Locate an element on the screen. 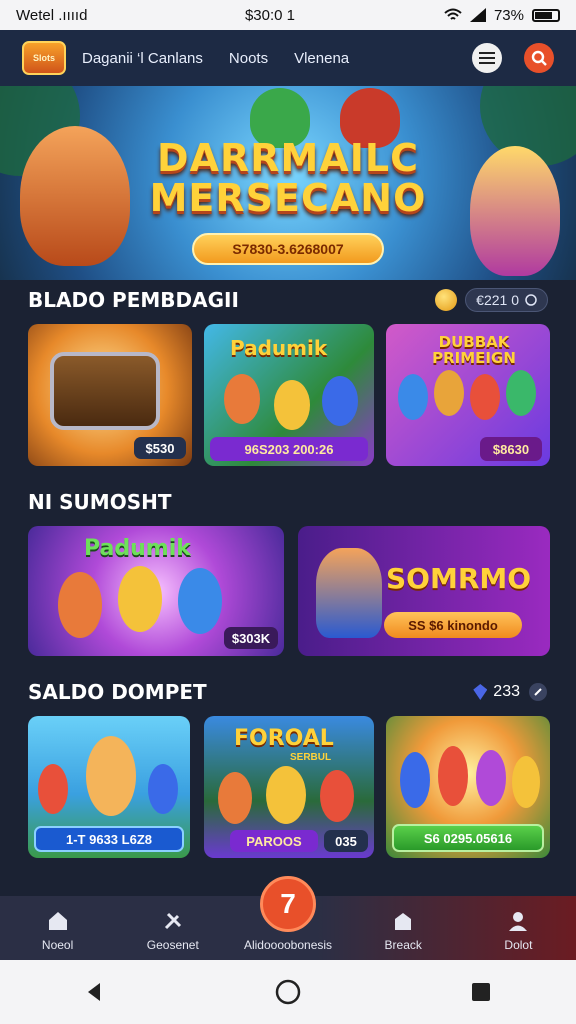  promo-card: SOMRMO SS $6 kinondo is located at coordinates (424, 591).